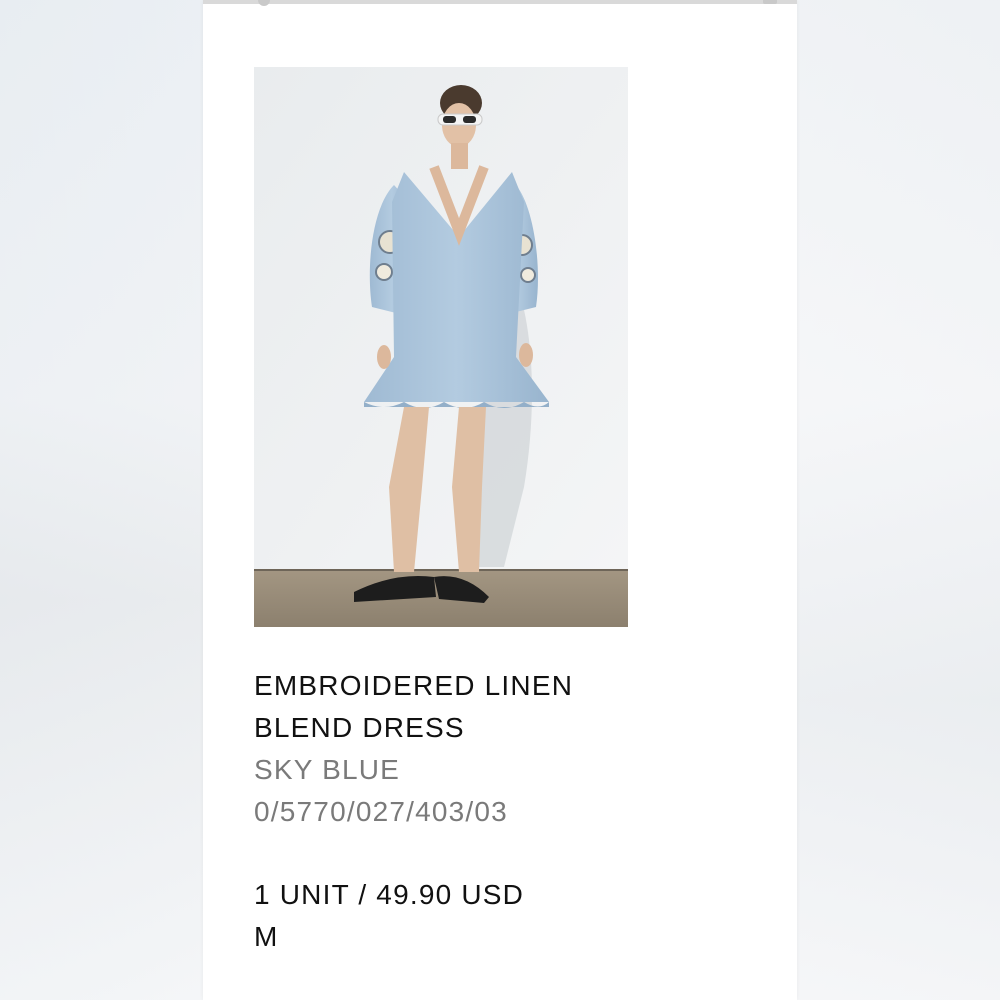 This screenshot has width=1000, height=1000. What do you see at coordinates (389, 894) in the screenshot?
I see `quantity-price: 1 UNIT / 49.90 USD` at bounding box center [389, 894].